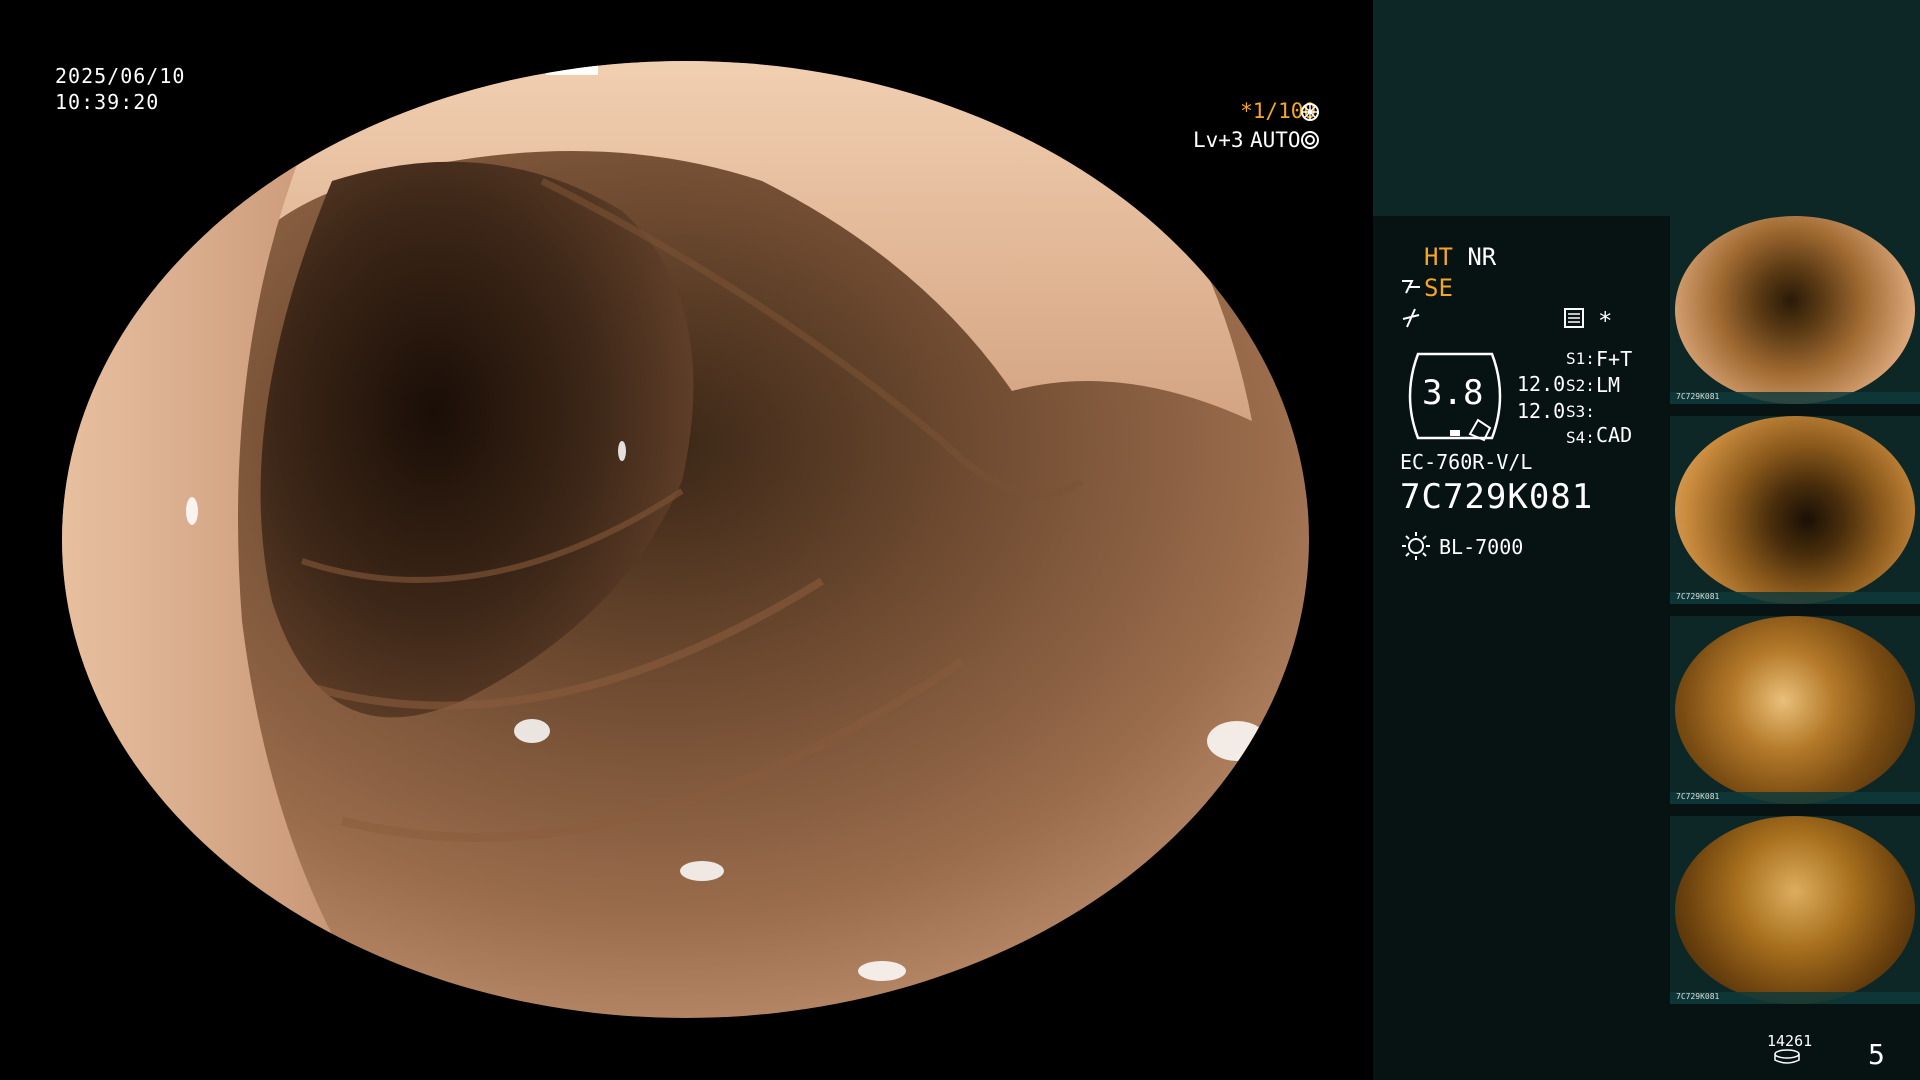  I want to click on ht-indicator: HT NR, so click(1460, 257).